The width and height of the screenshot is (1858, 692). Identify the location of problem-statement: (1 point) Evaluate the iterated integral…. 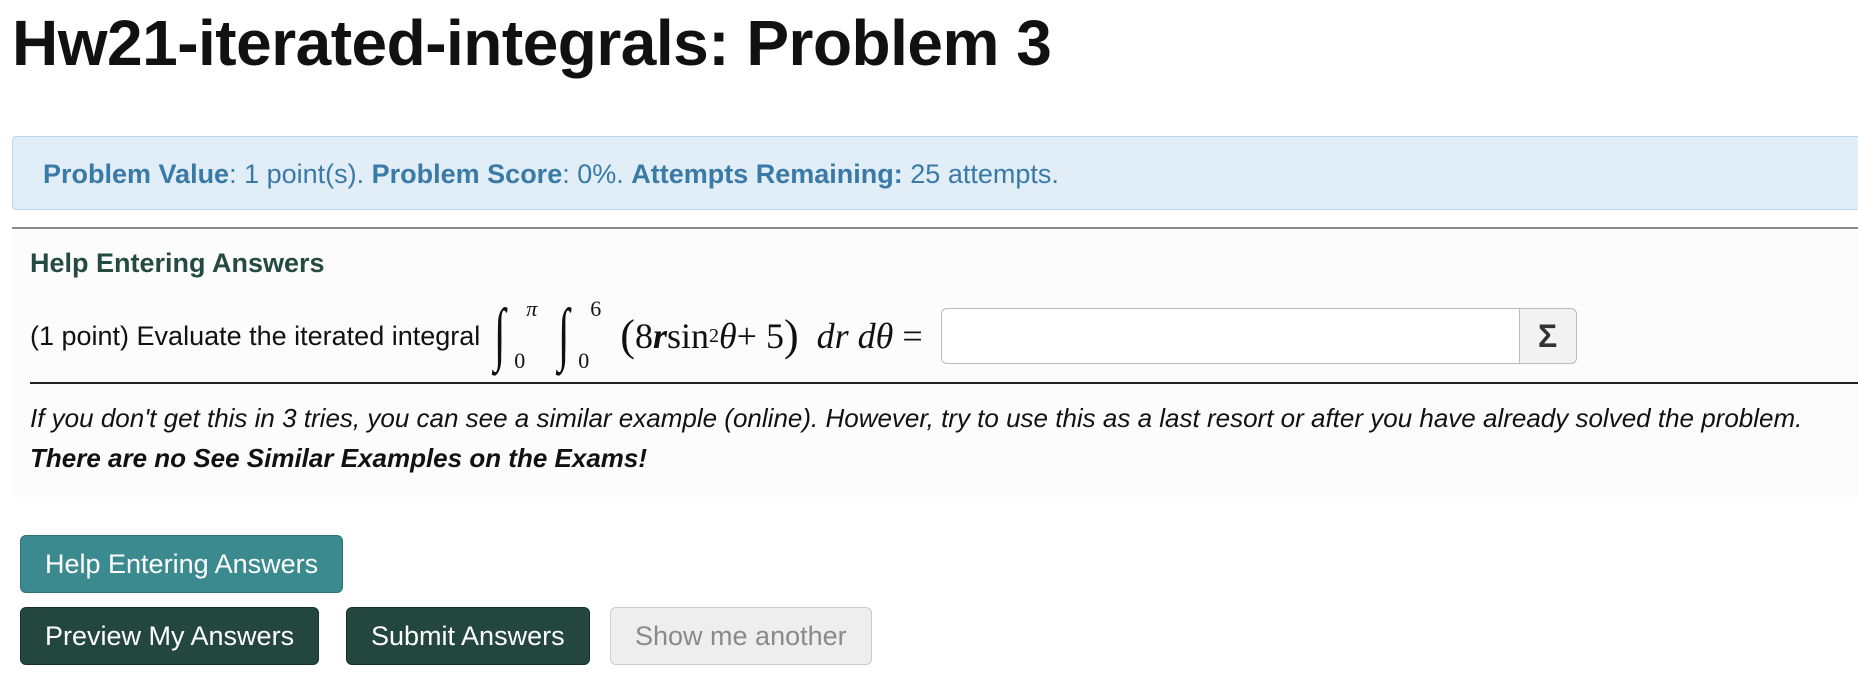
(803, 336).